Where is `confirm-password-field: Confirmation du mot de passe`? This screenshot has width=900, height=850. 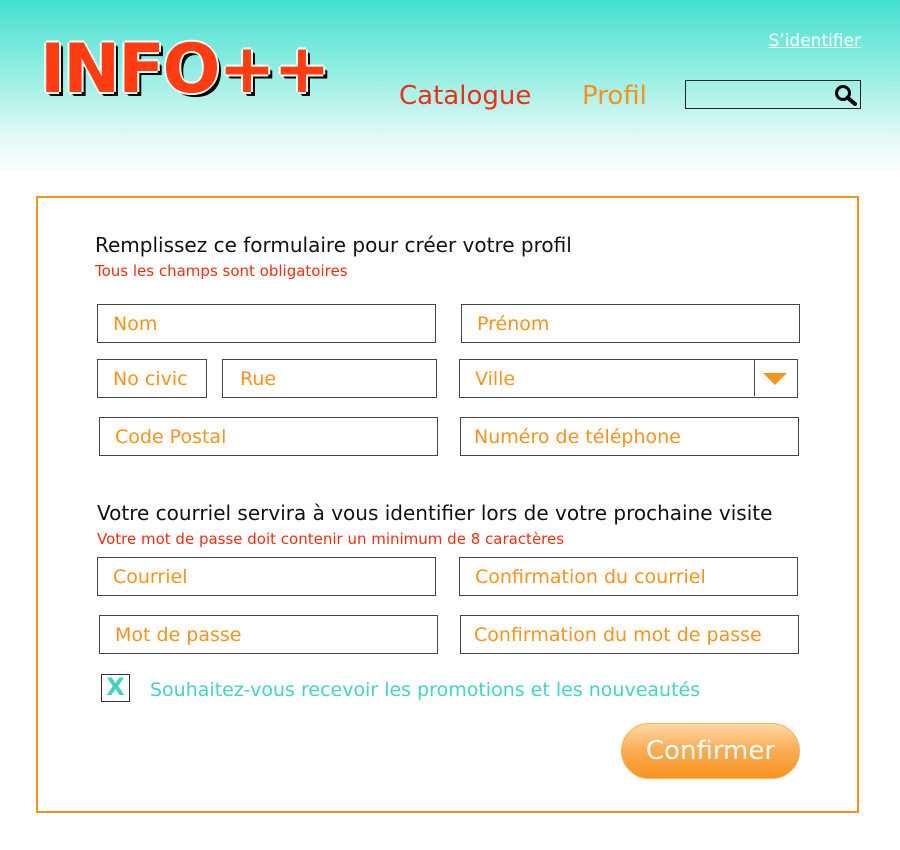 confirm-password-field: Confirmation du mot de passe is located at coordinates (629, 634).